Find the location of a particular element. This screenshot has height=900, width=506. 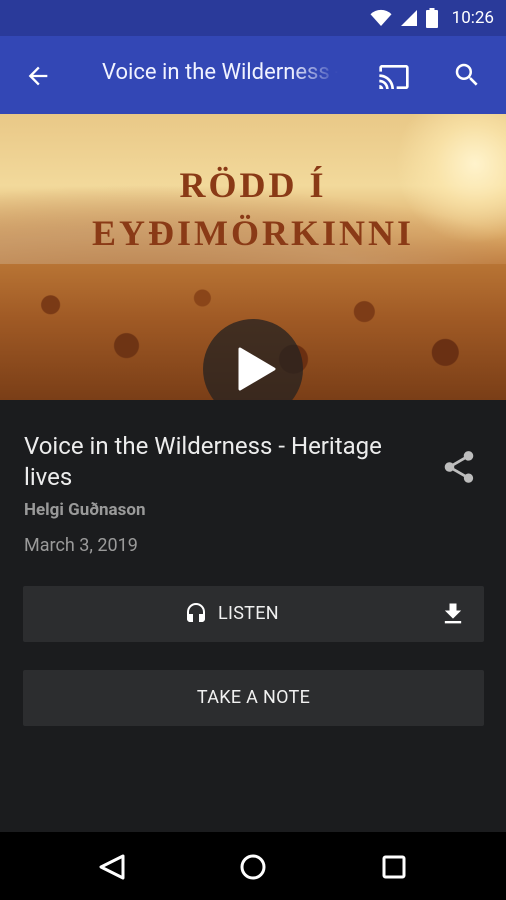

artwork-title-line2: EYÐIMÖRKINNI is located at coordinates (252, 233).